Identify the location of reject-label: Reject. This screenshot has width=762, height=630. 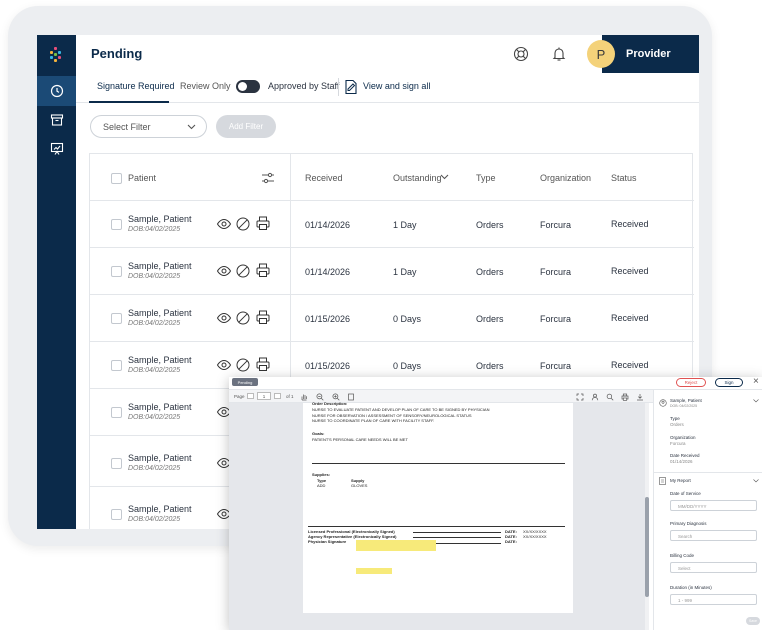
(691, 382).